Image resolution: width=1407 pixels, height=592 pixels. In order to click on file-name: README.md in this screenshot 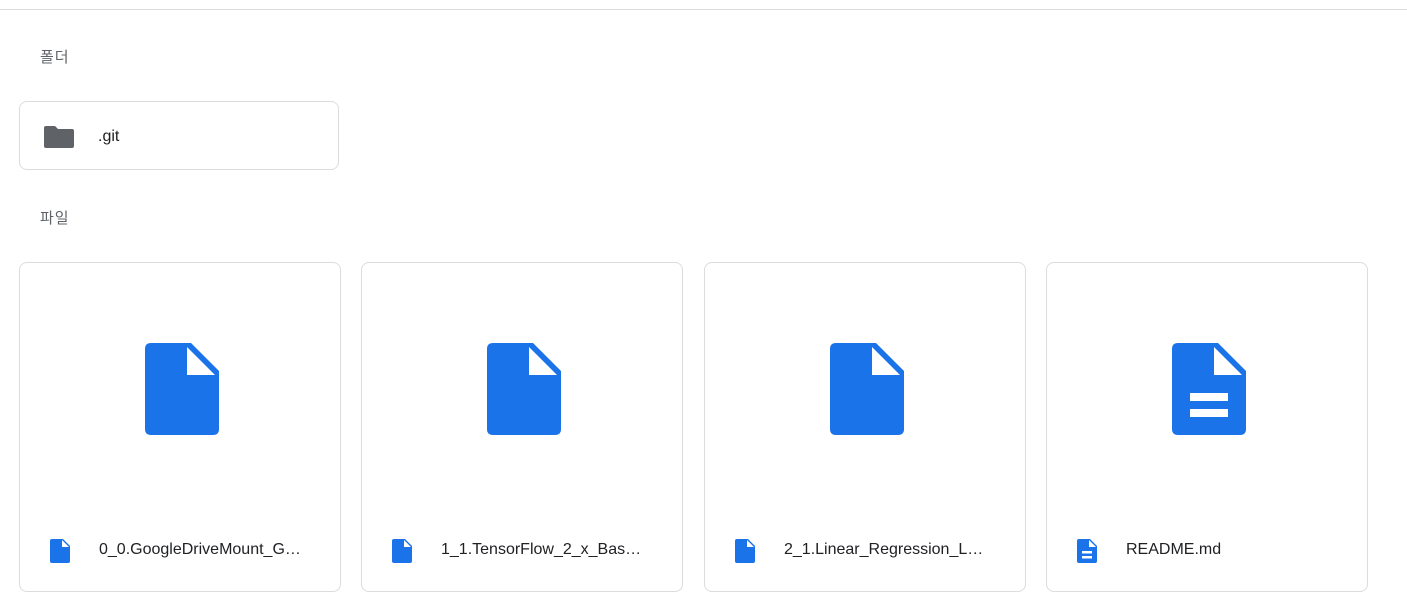, I will do `click(1174, 549)`.